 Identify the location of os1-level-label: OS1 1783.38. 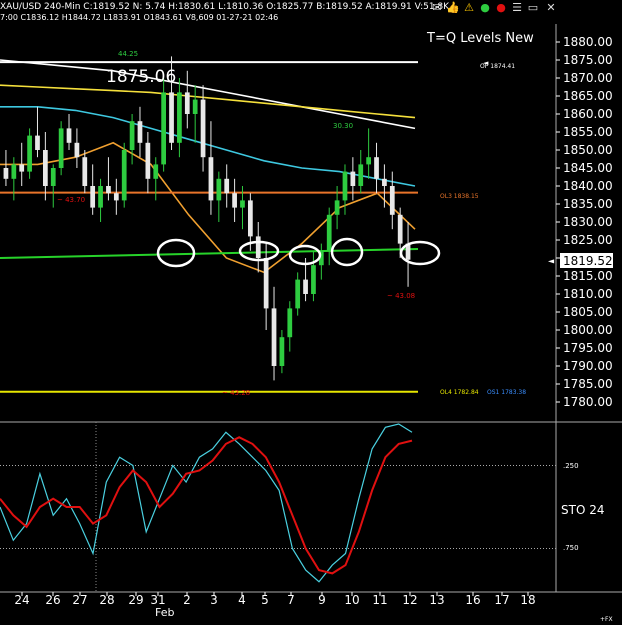
(506, 392).